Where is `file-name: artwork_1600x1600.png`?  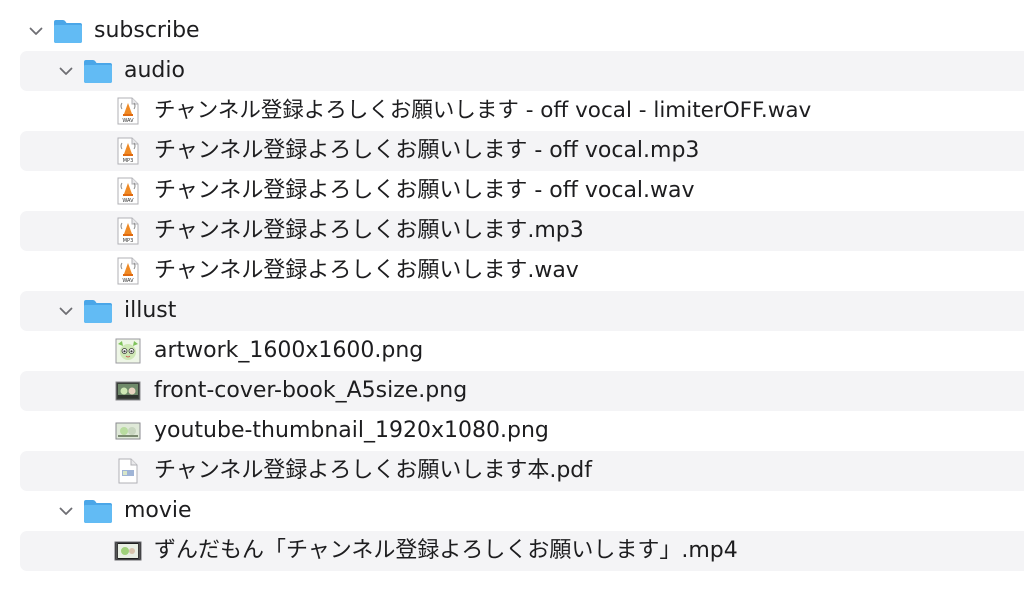
file-name: artwork_1600x1600.png is located at coordinates (289, 350).